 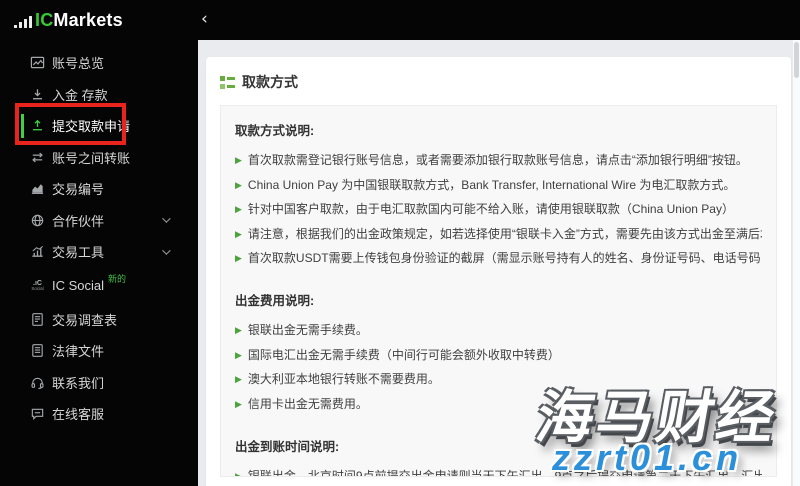 I want to click on sidebar-item-label: IC Social, so click(x=78, y=285).